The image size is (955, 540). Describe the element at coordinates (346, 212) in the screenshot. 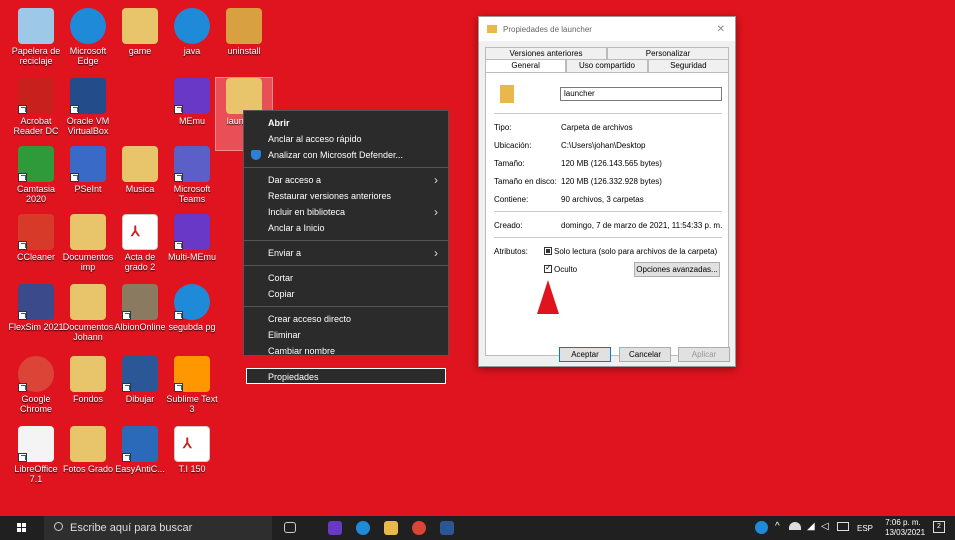

I see `menu-item-include-library: Incluir en biblioteca ›` at that location.